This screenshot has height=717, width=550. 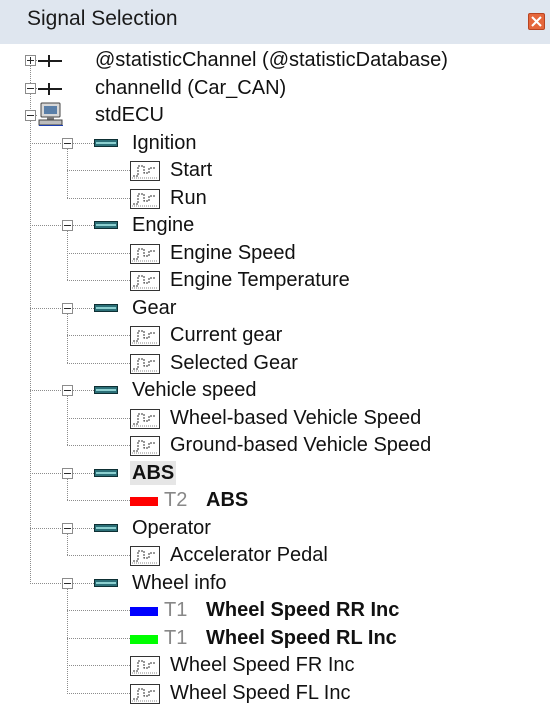 What do you see at coordinates (179, 582) in the screenshot?
I see `tree-item-label: Wheel info` at bounding box center [179, 582].